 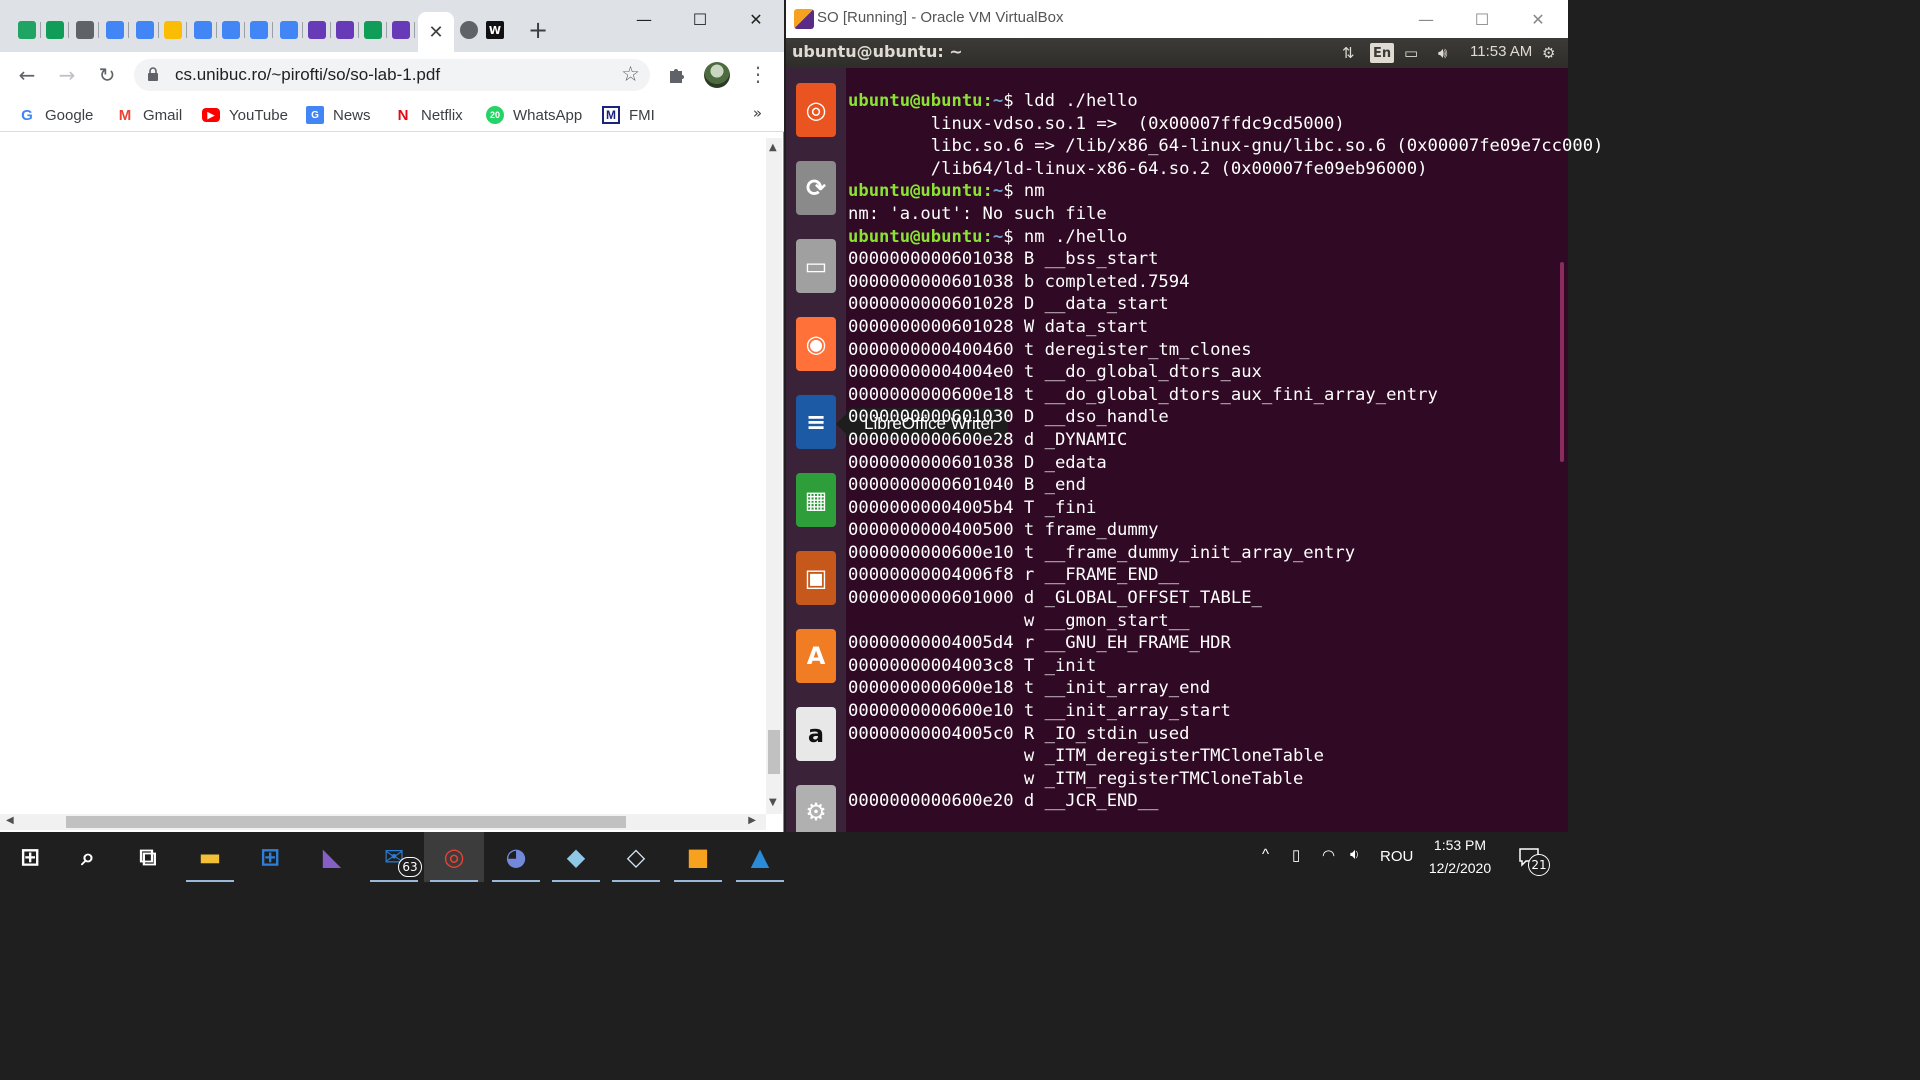 What do you see at coordinates (920, 101) in the screenshot?
I see `shell-prompt: ubuntu@ubuntu:` at bounding box center [920, 101].